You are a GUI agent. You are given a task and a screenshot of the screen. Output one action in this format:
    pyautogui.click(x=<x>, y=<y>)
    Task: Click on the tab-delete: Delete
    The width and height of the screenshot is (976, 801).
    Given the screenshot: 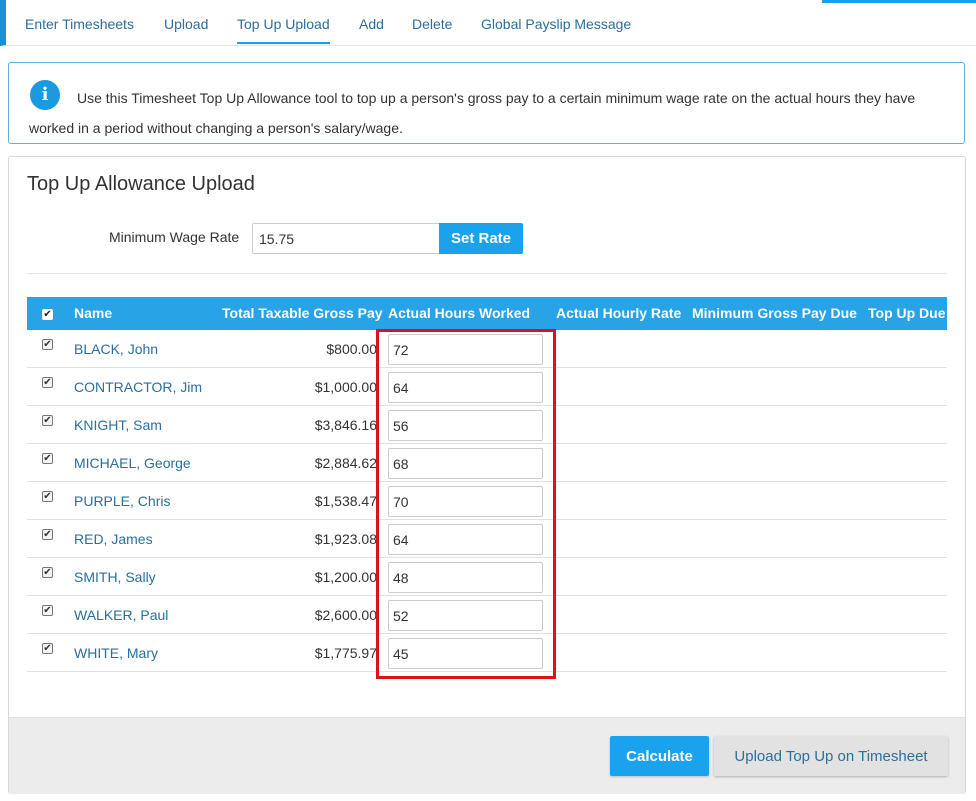 What is the action you would take?
    pyautogui.click(x=432, y=24)
    